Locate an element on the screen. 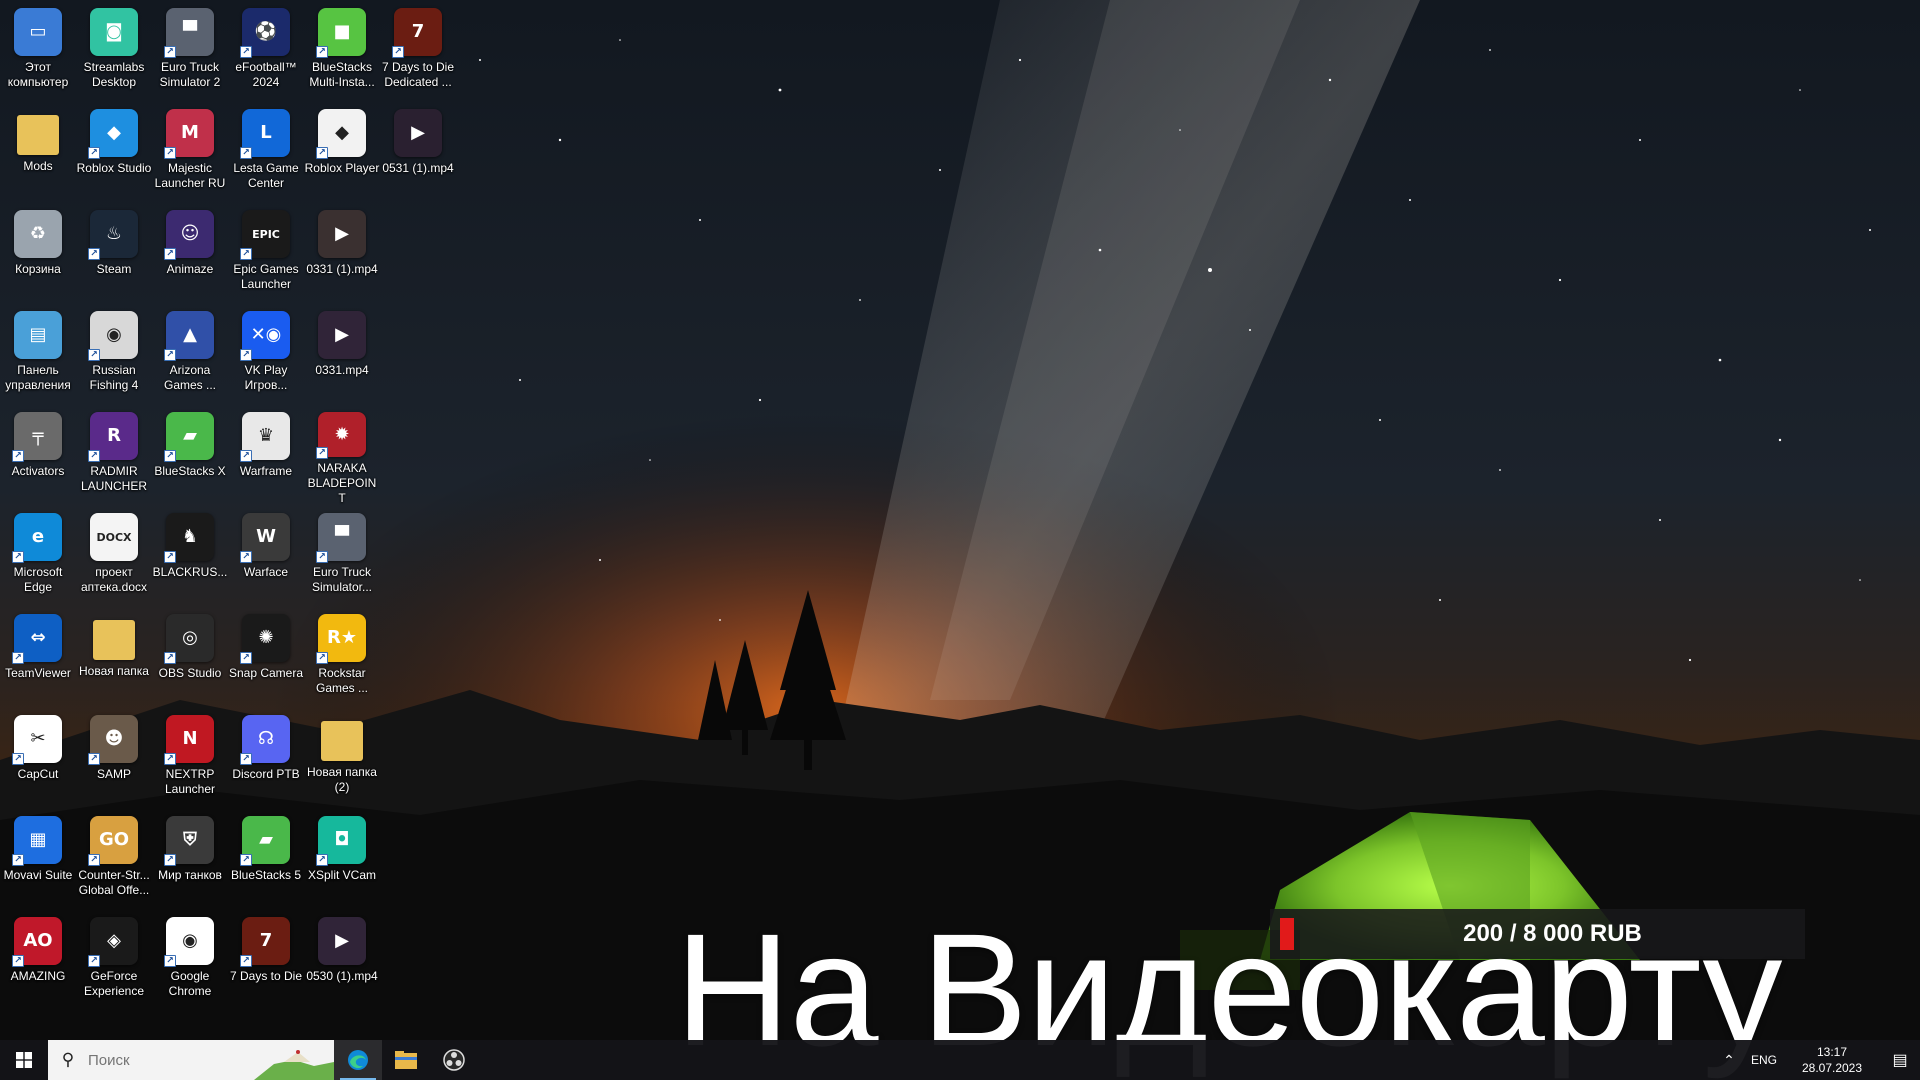  taskbar-search-box: ⚲ is located at coordinates (191, 1060).